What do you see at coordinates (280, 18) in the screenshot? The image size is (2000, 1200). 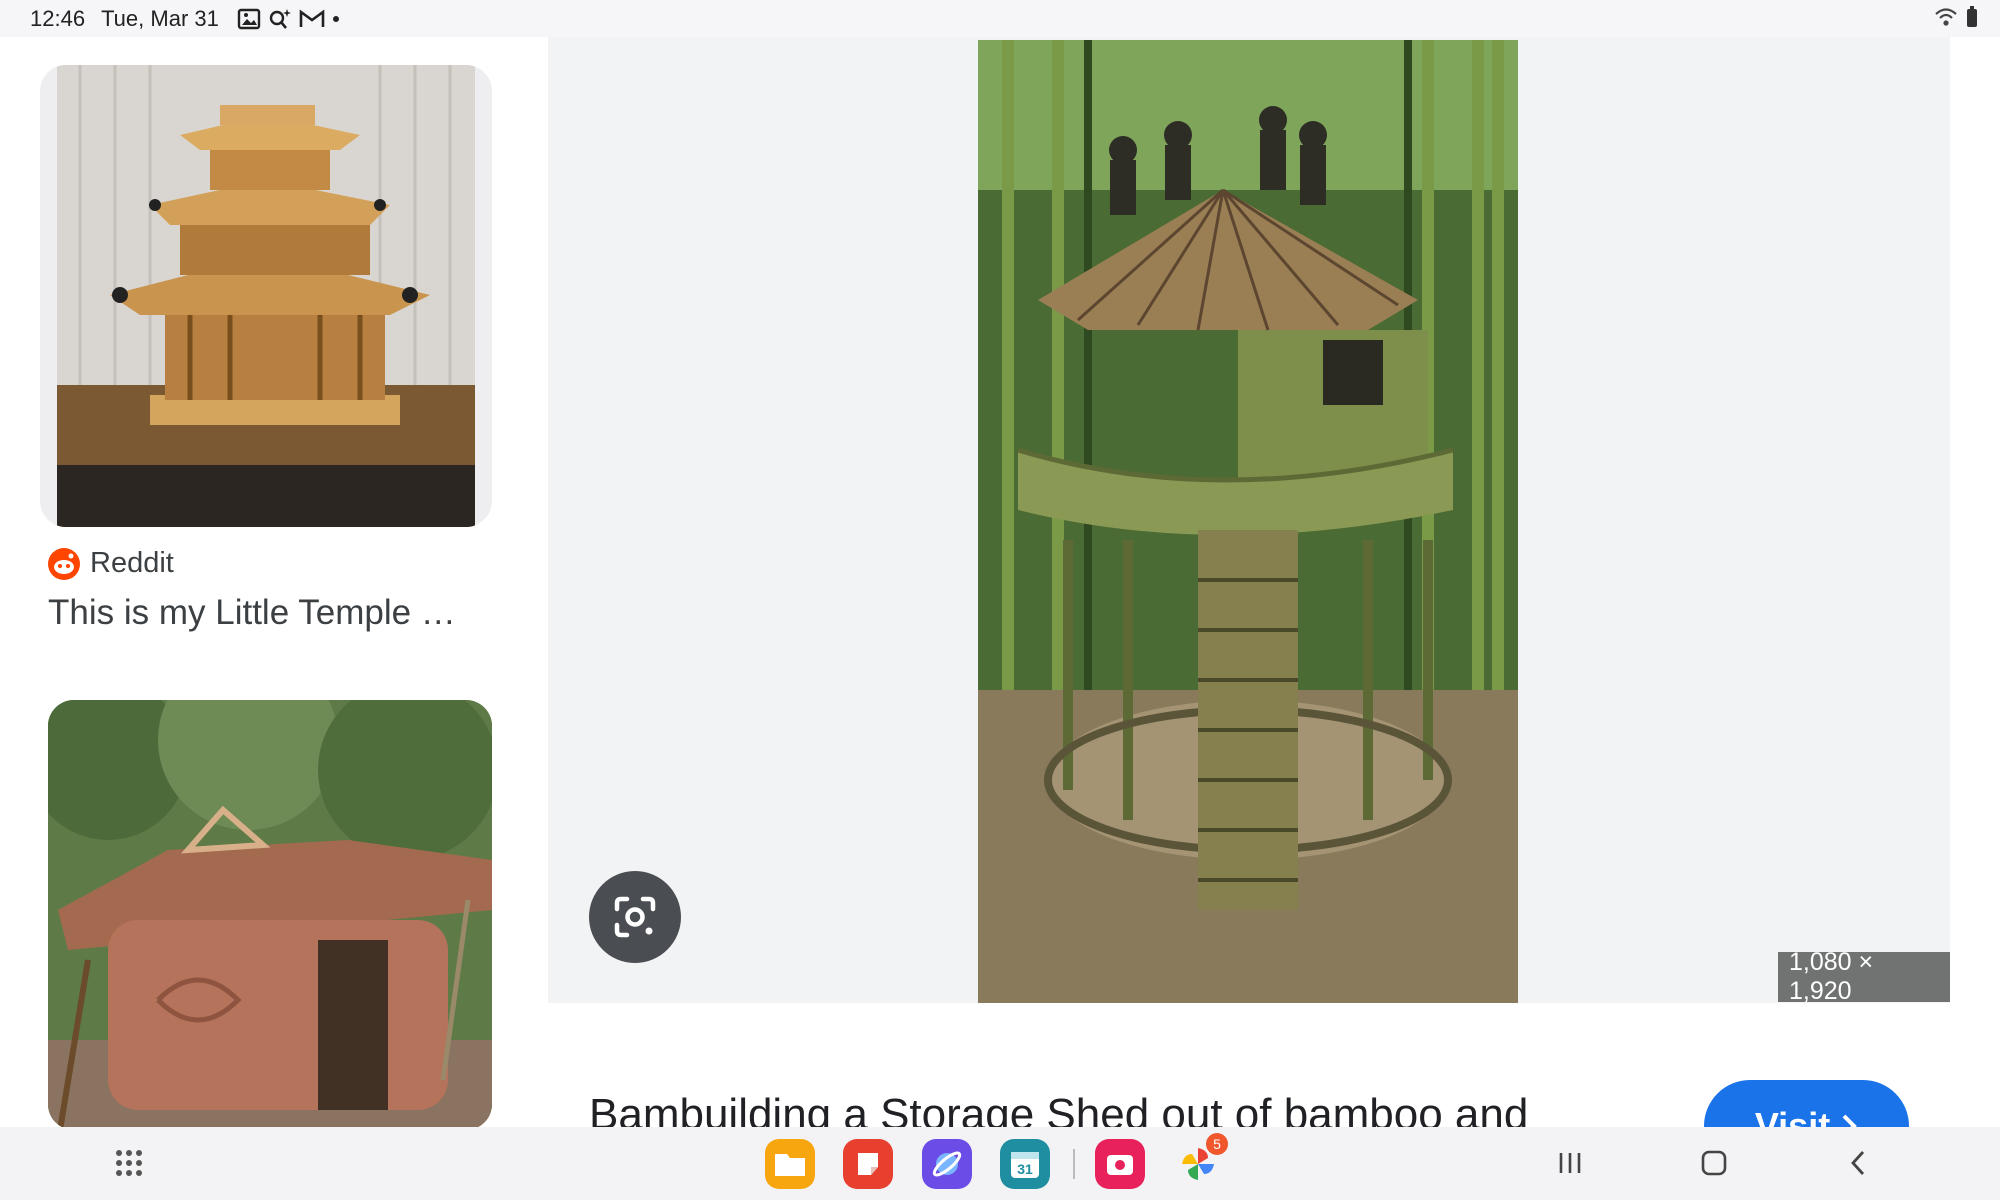 I see `search-sparkle-icon` at bounding box center [280, 18].